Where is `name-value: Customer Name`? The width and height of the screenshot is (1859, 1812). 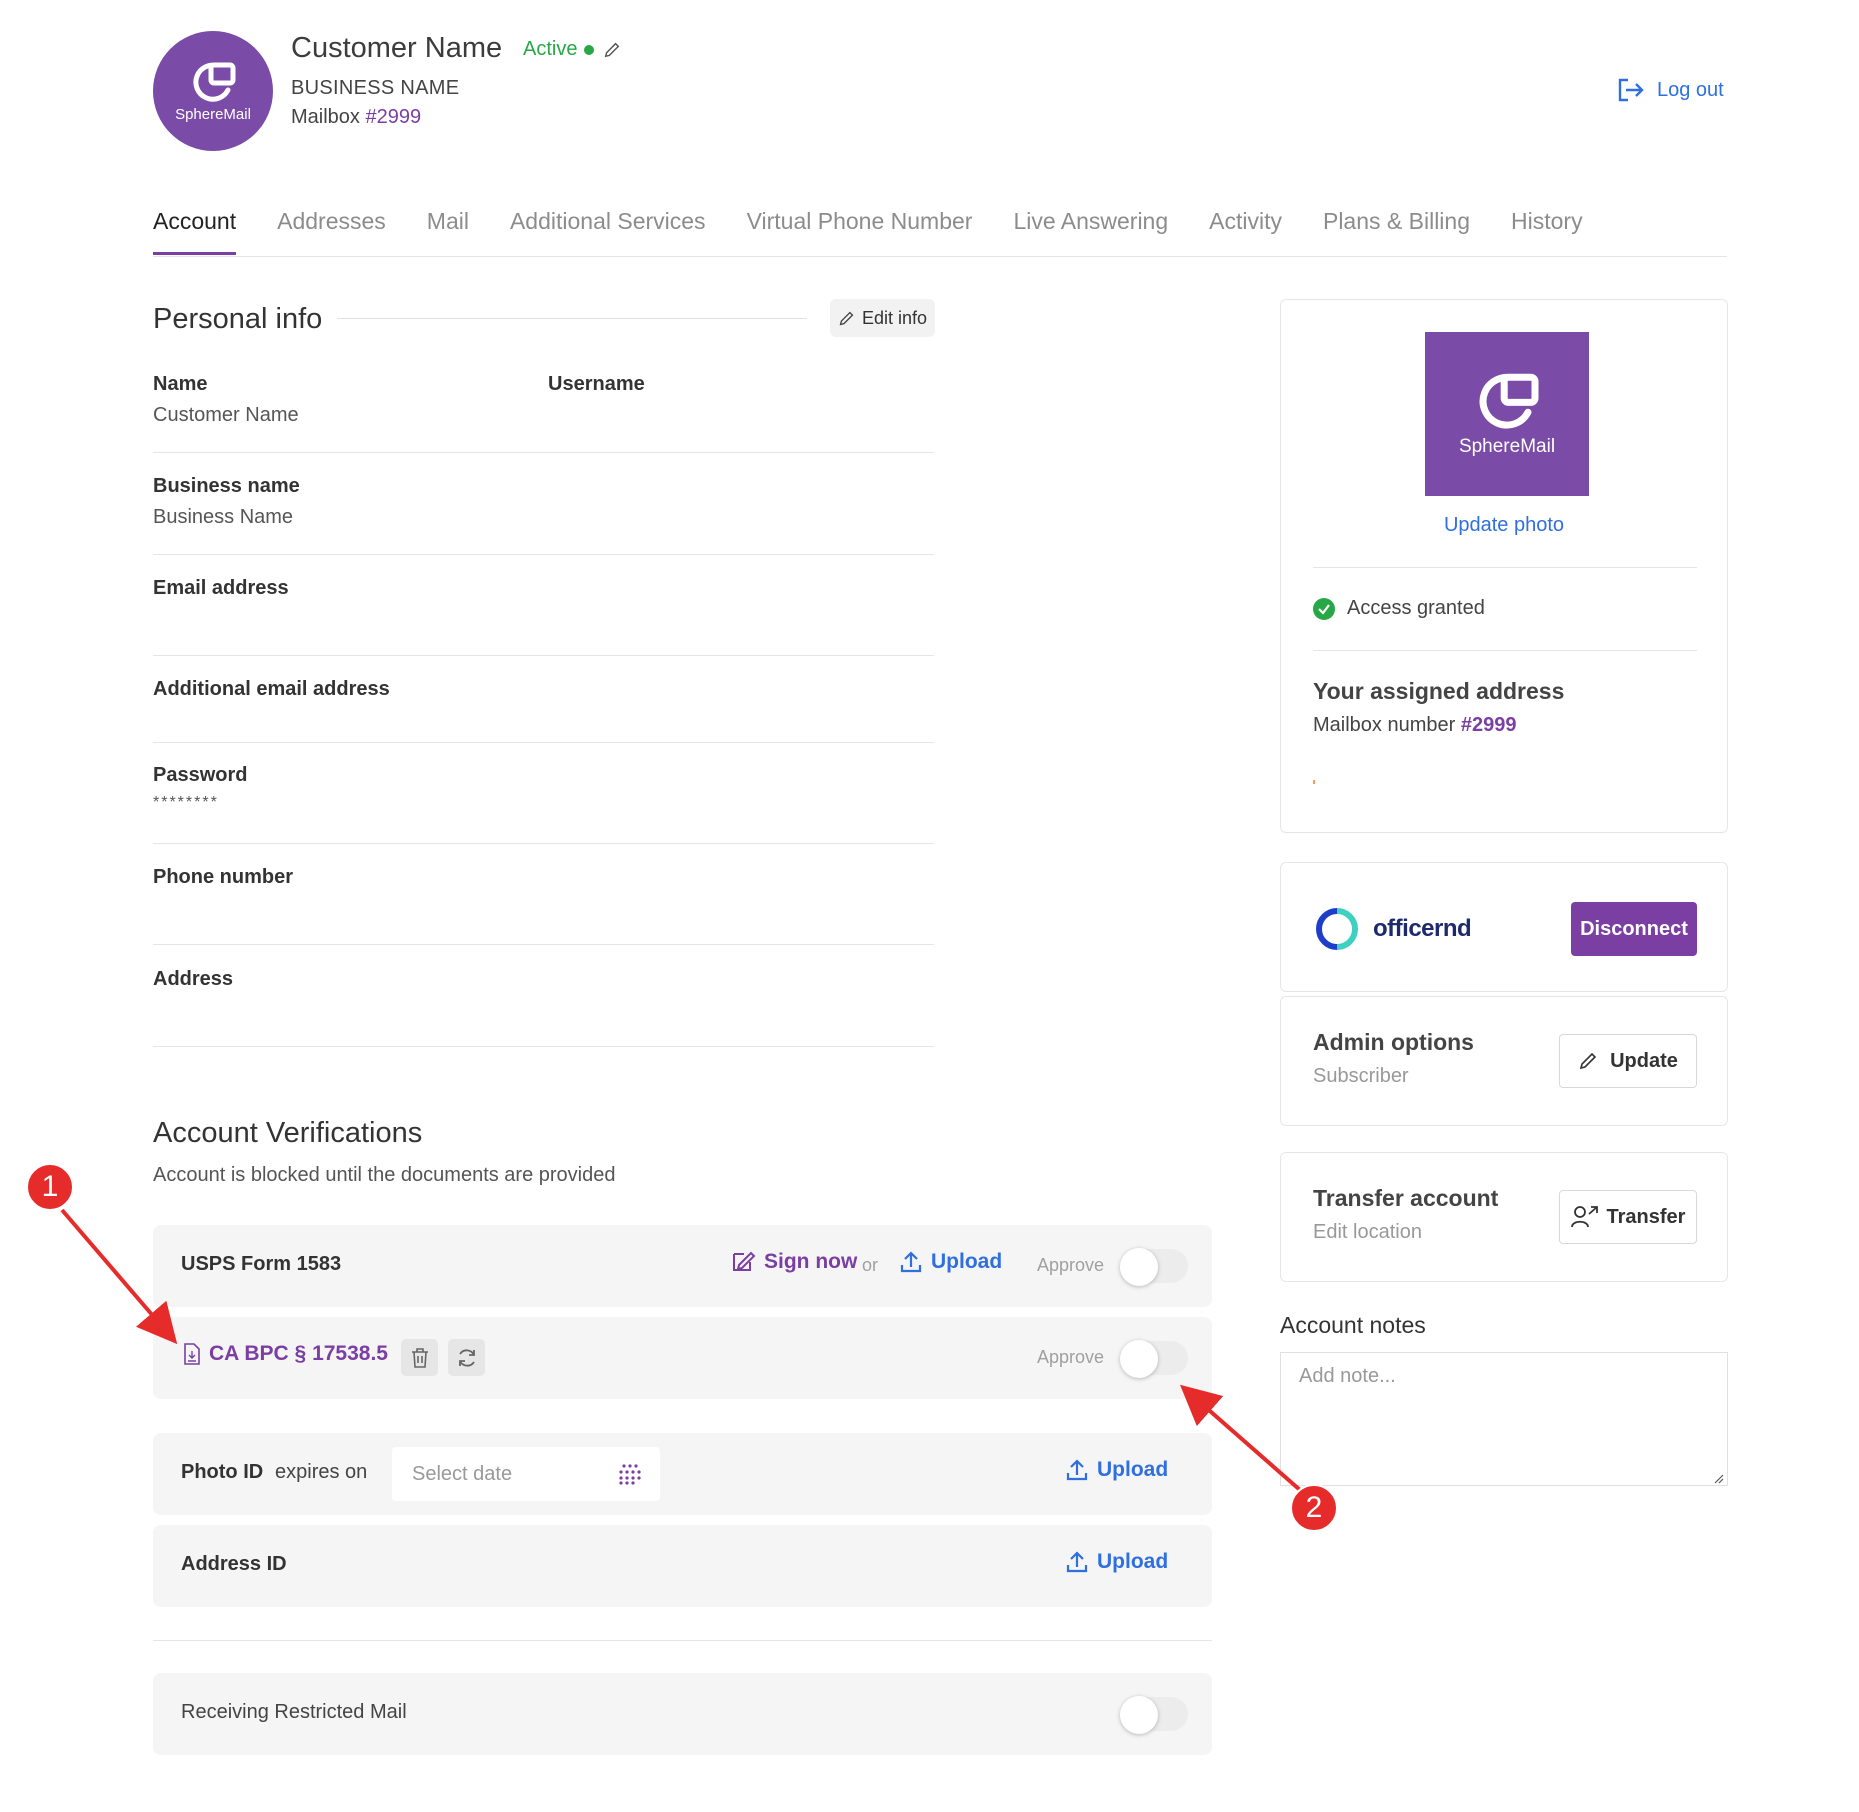 name-value: Customer Name is located at coordinates (226, 415).